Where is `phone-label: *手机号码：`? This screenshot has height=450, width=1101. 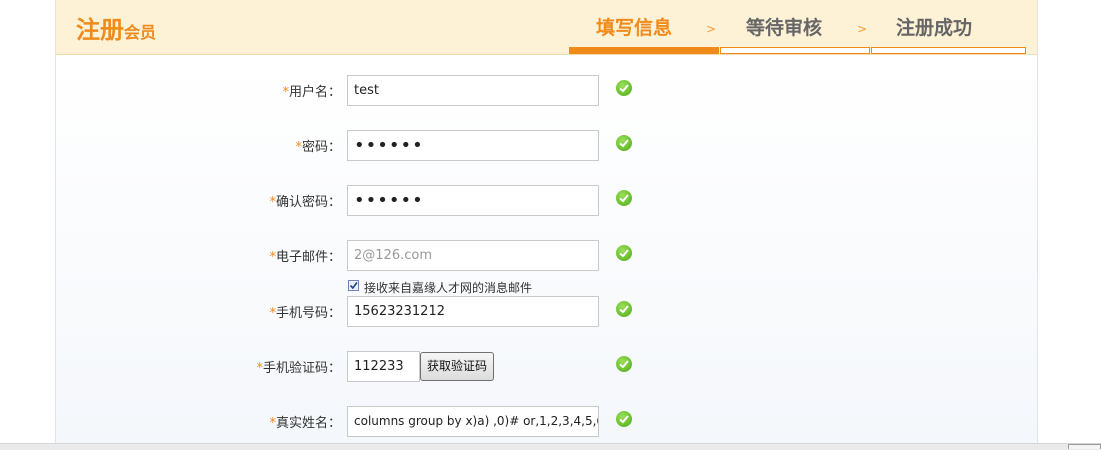
phone-label: *手机号码： is located at coordinates (231, 311).